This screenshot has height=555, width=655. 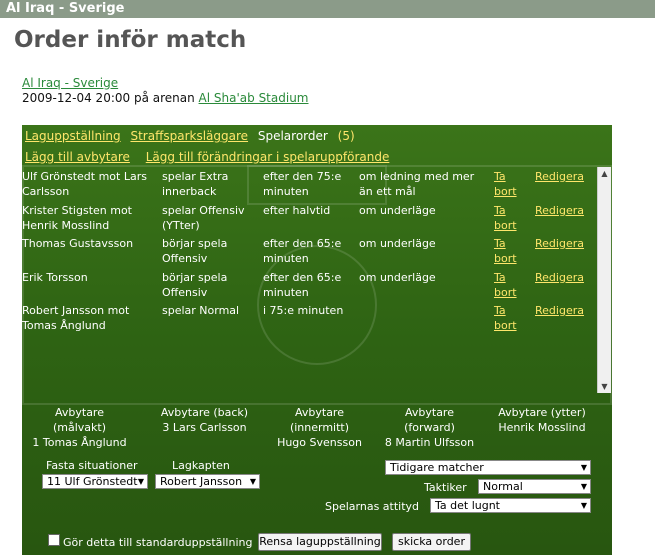 I want to click on stadium-link: Al Sha'ab Stadium, so click(x=254, y=98).